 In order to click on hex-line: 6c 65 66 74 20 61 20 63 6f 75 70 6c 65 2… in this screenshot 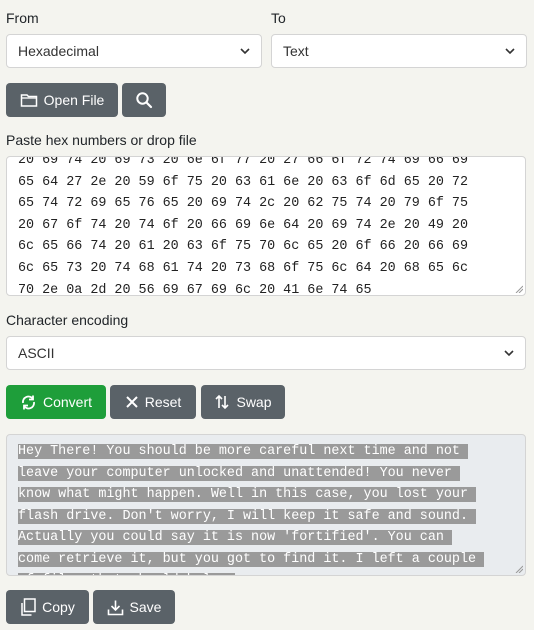, I will do `click(243, 247)`.